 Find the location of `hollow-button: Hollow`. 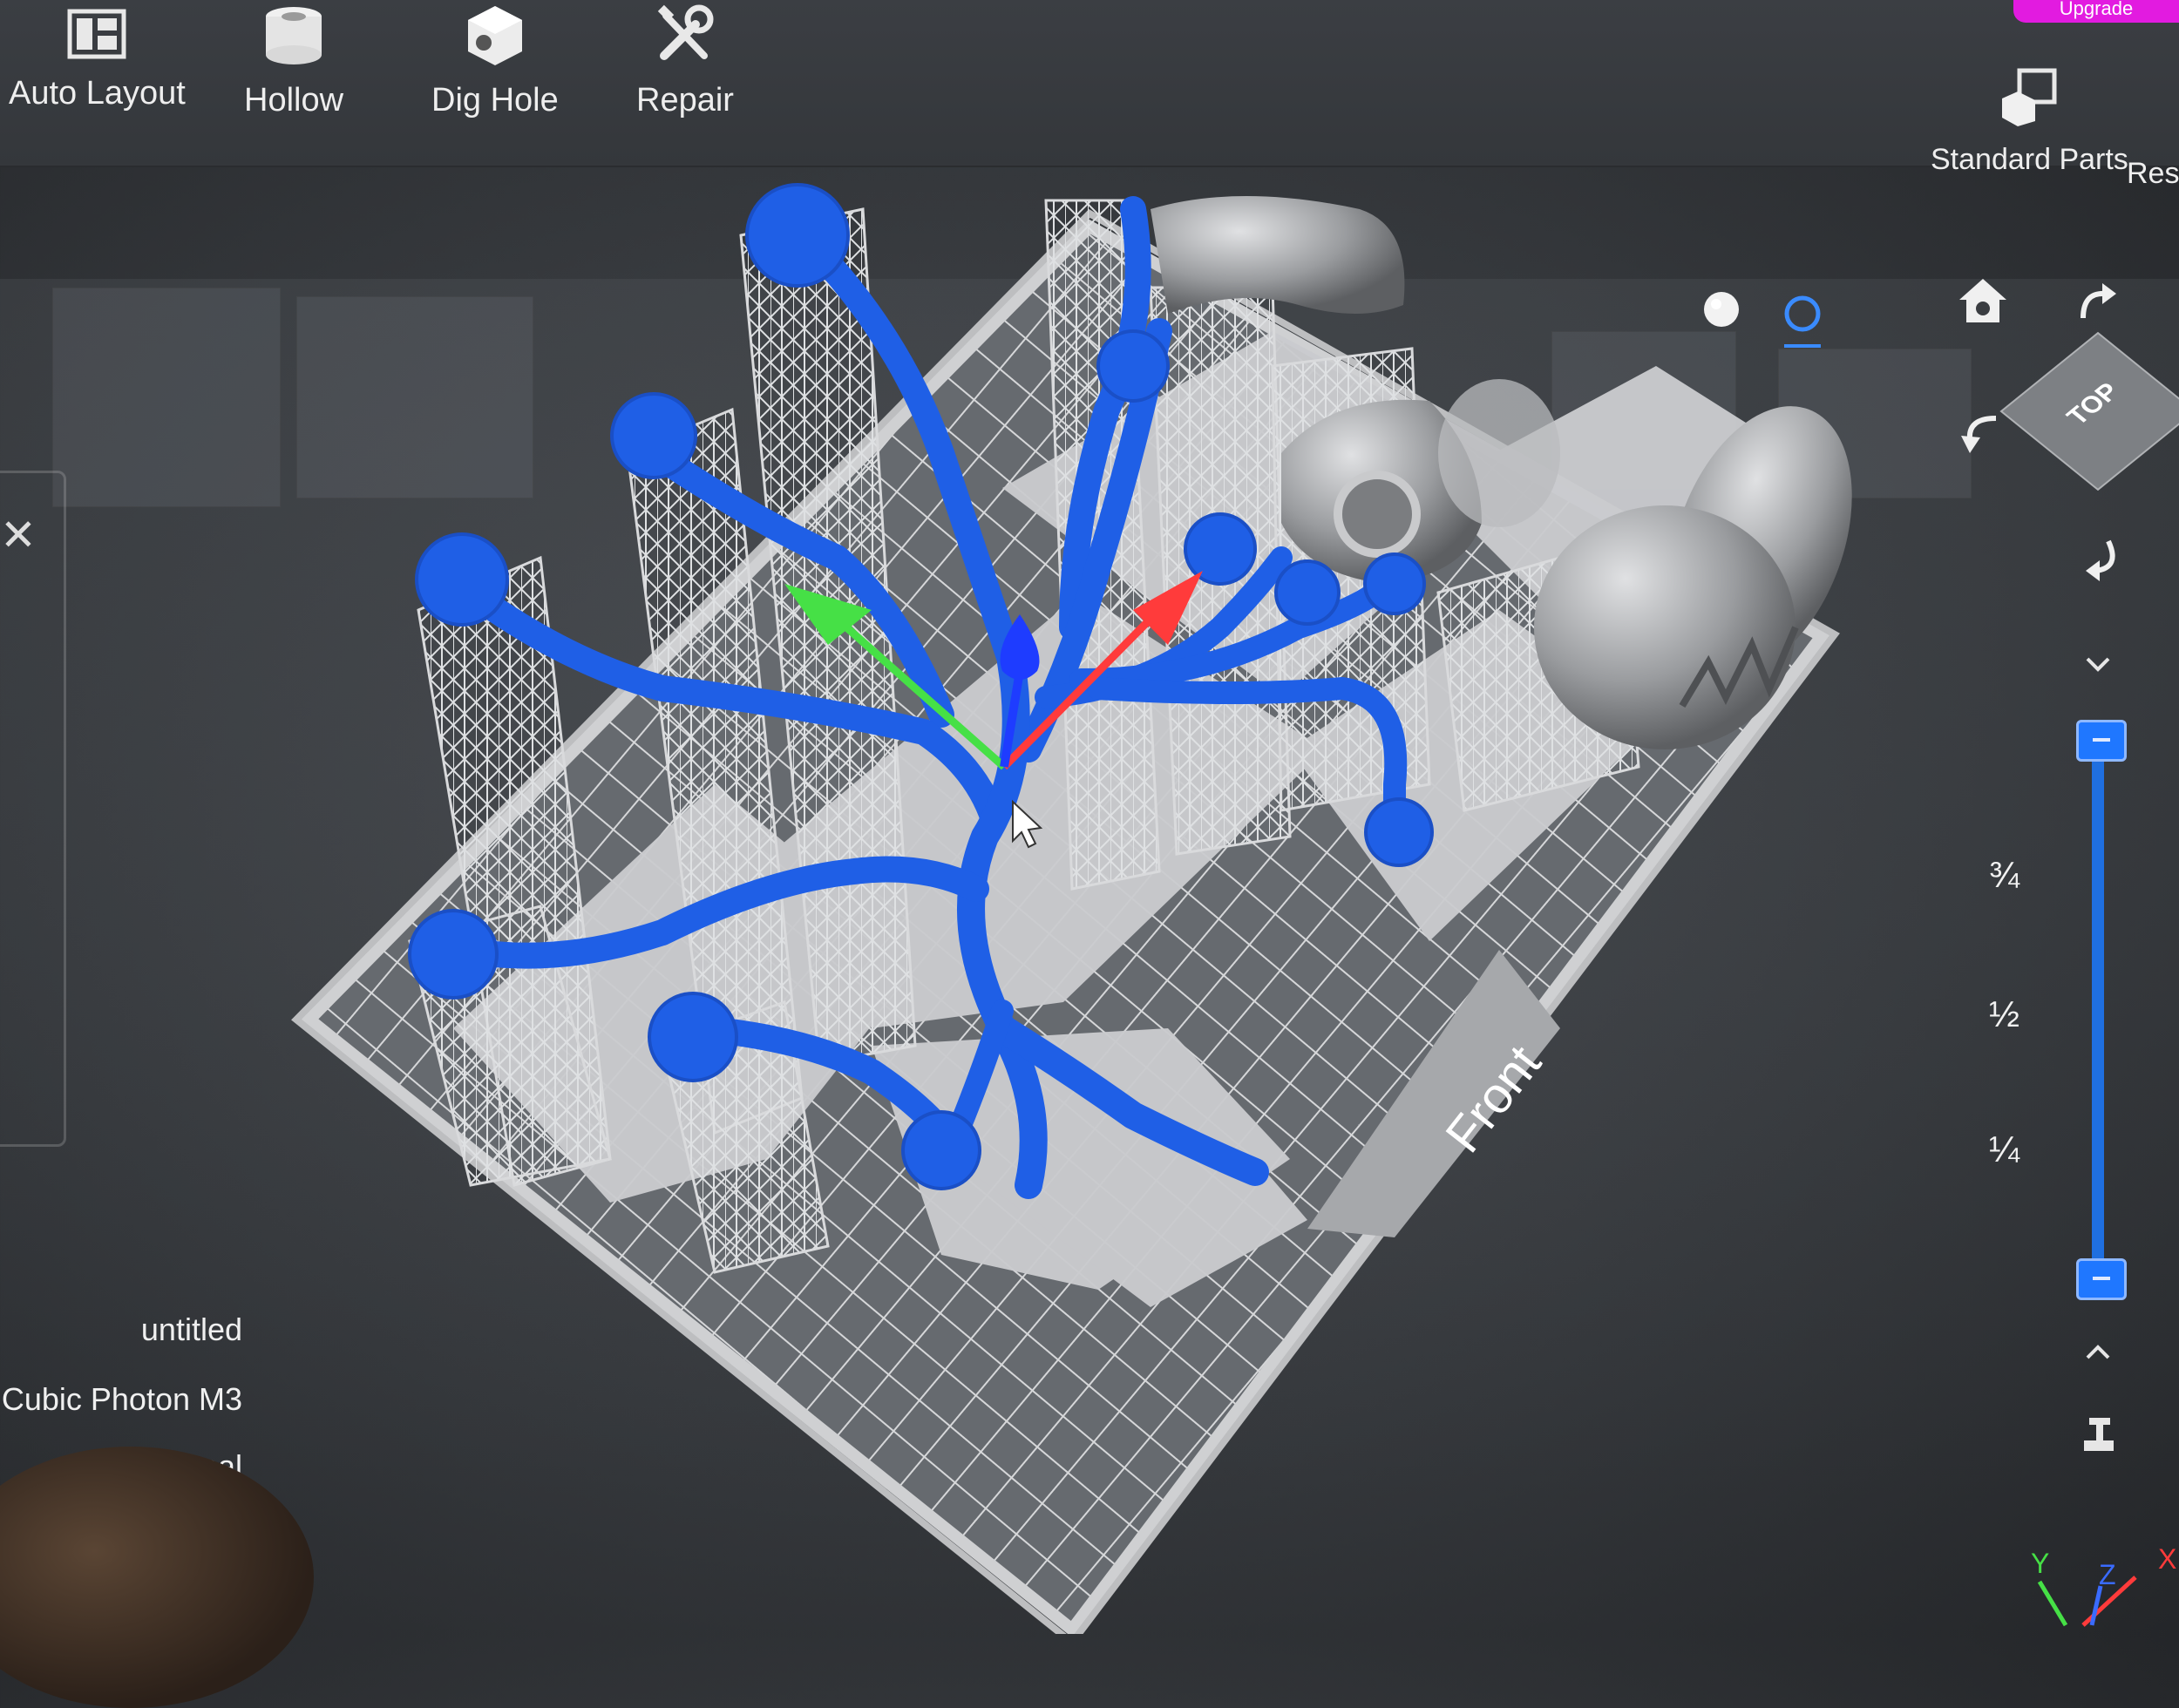

hollow-button: Hollow is located at coordinates (293, 59).